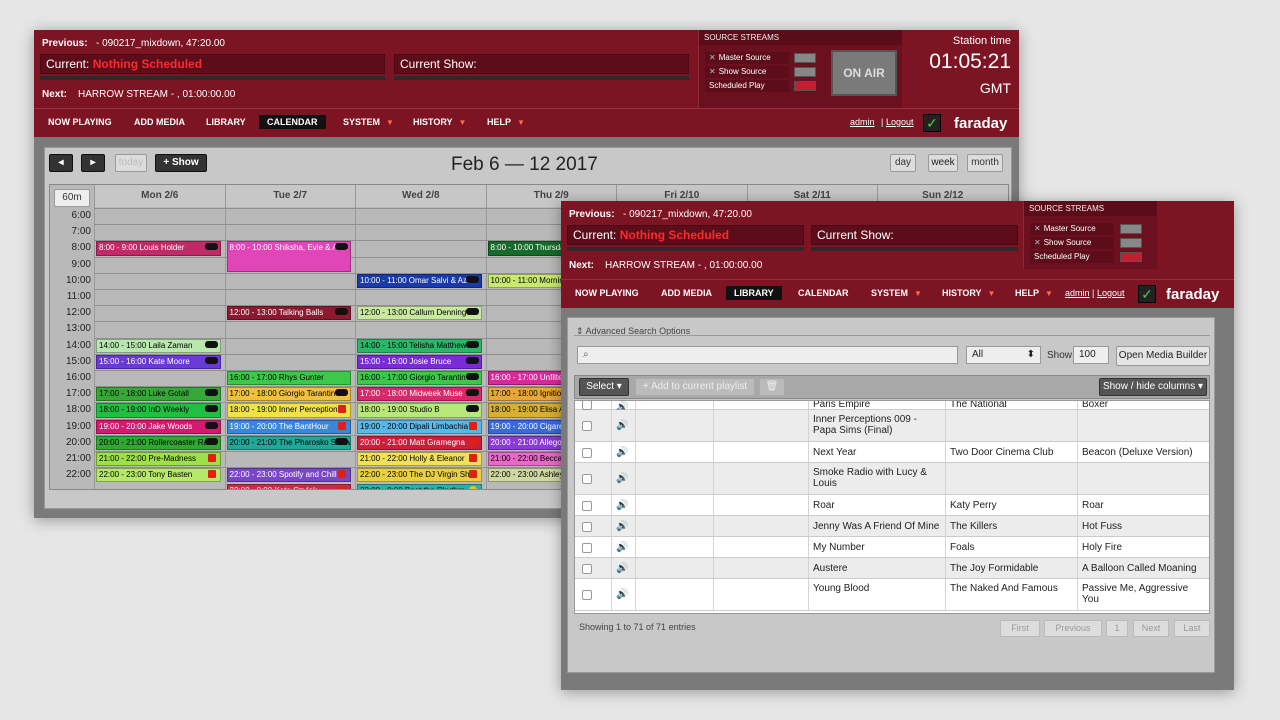 The height and width of the screenshot is (720, 1280). What do you see at coordinates (1091, 355) in the screenshot?
I see `page-size-select: 100` at bounding box center [1091, 355].